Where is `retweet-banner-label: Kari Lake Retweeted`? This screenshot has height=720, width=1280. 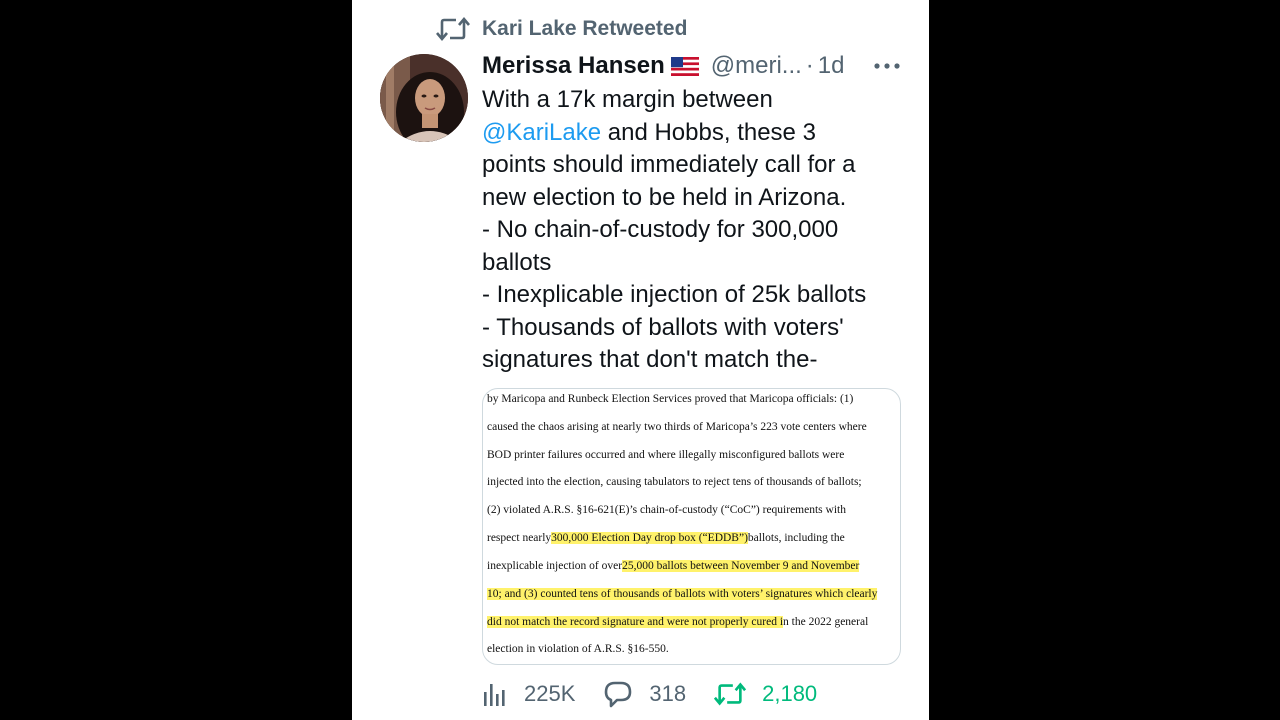
retweet-banner-label: Kari Lake Retweeted is located at coordinates (585, 28).